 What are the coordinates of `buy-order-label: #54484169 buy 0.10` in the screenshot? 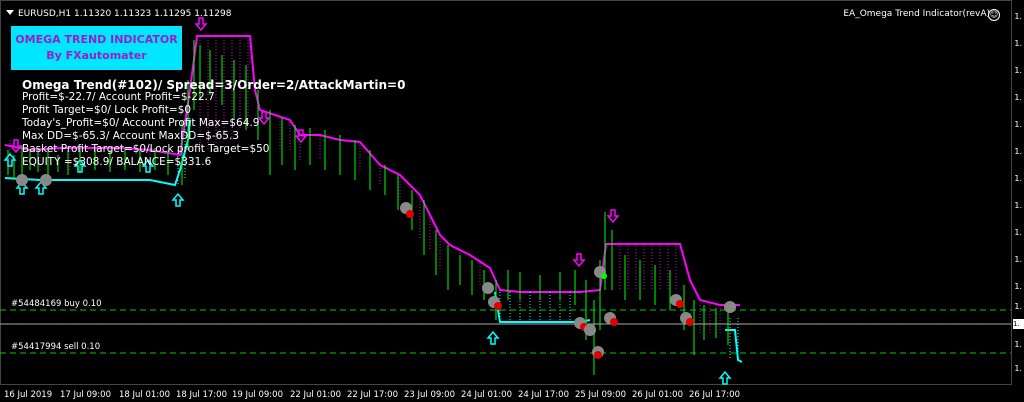 It's located at (56, 304).